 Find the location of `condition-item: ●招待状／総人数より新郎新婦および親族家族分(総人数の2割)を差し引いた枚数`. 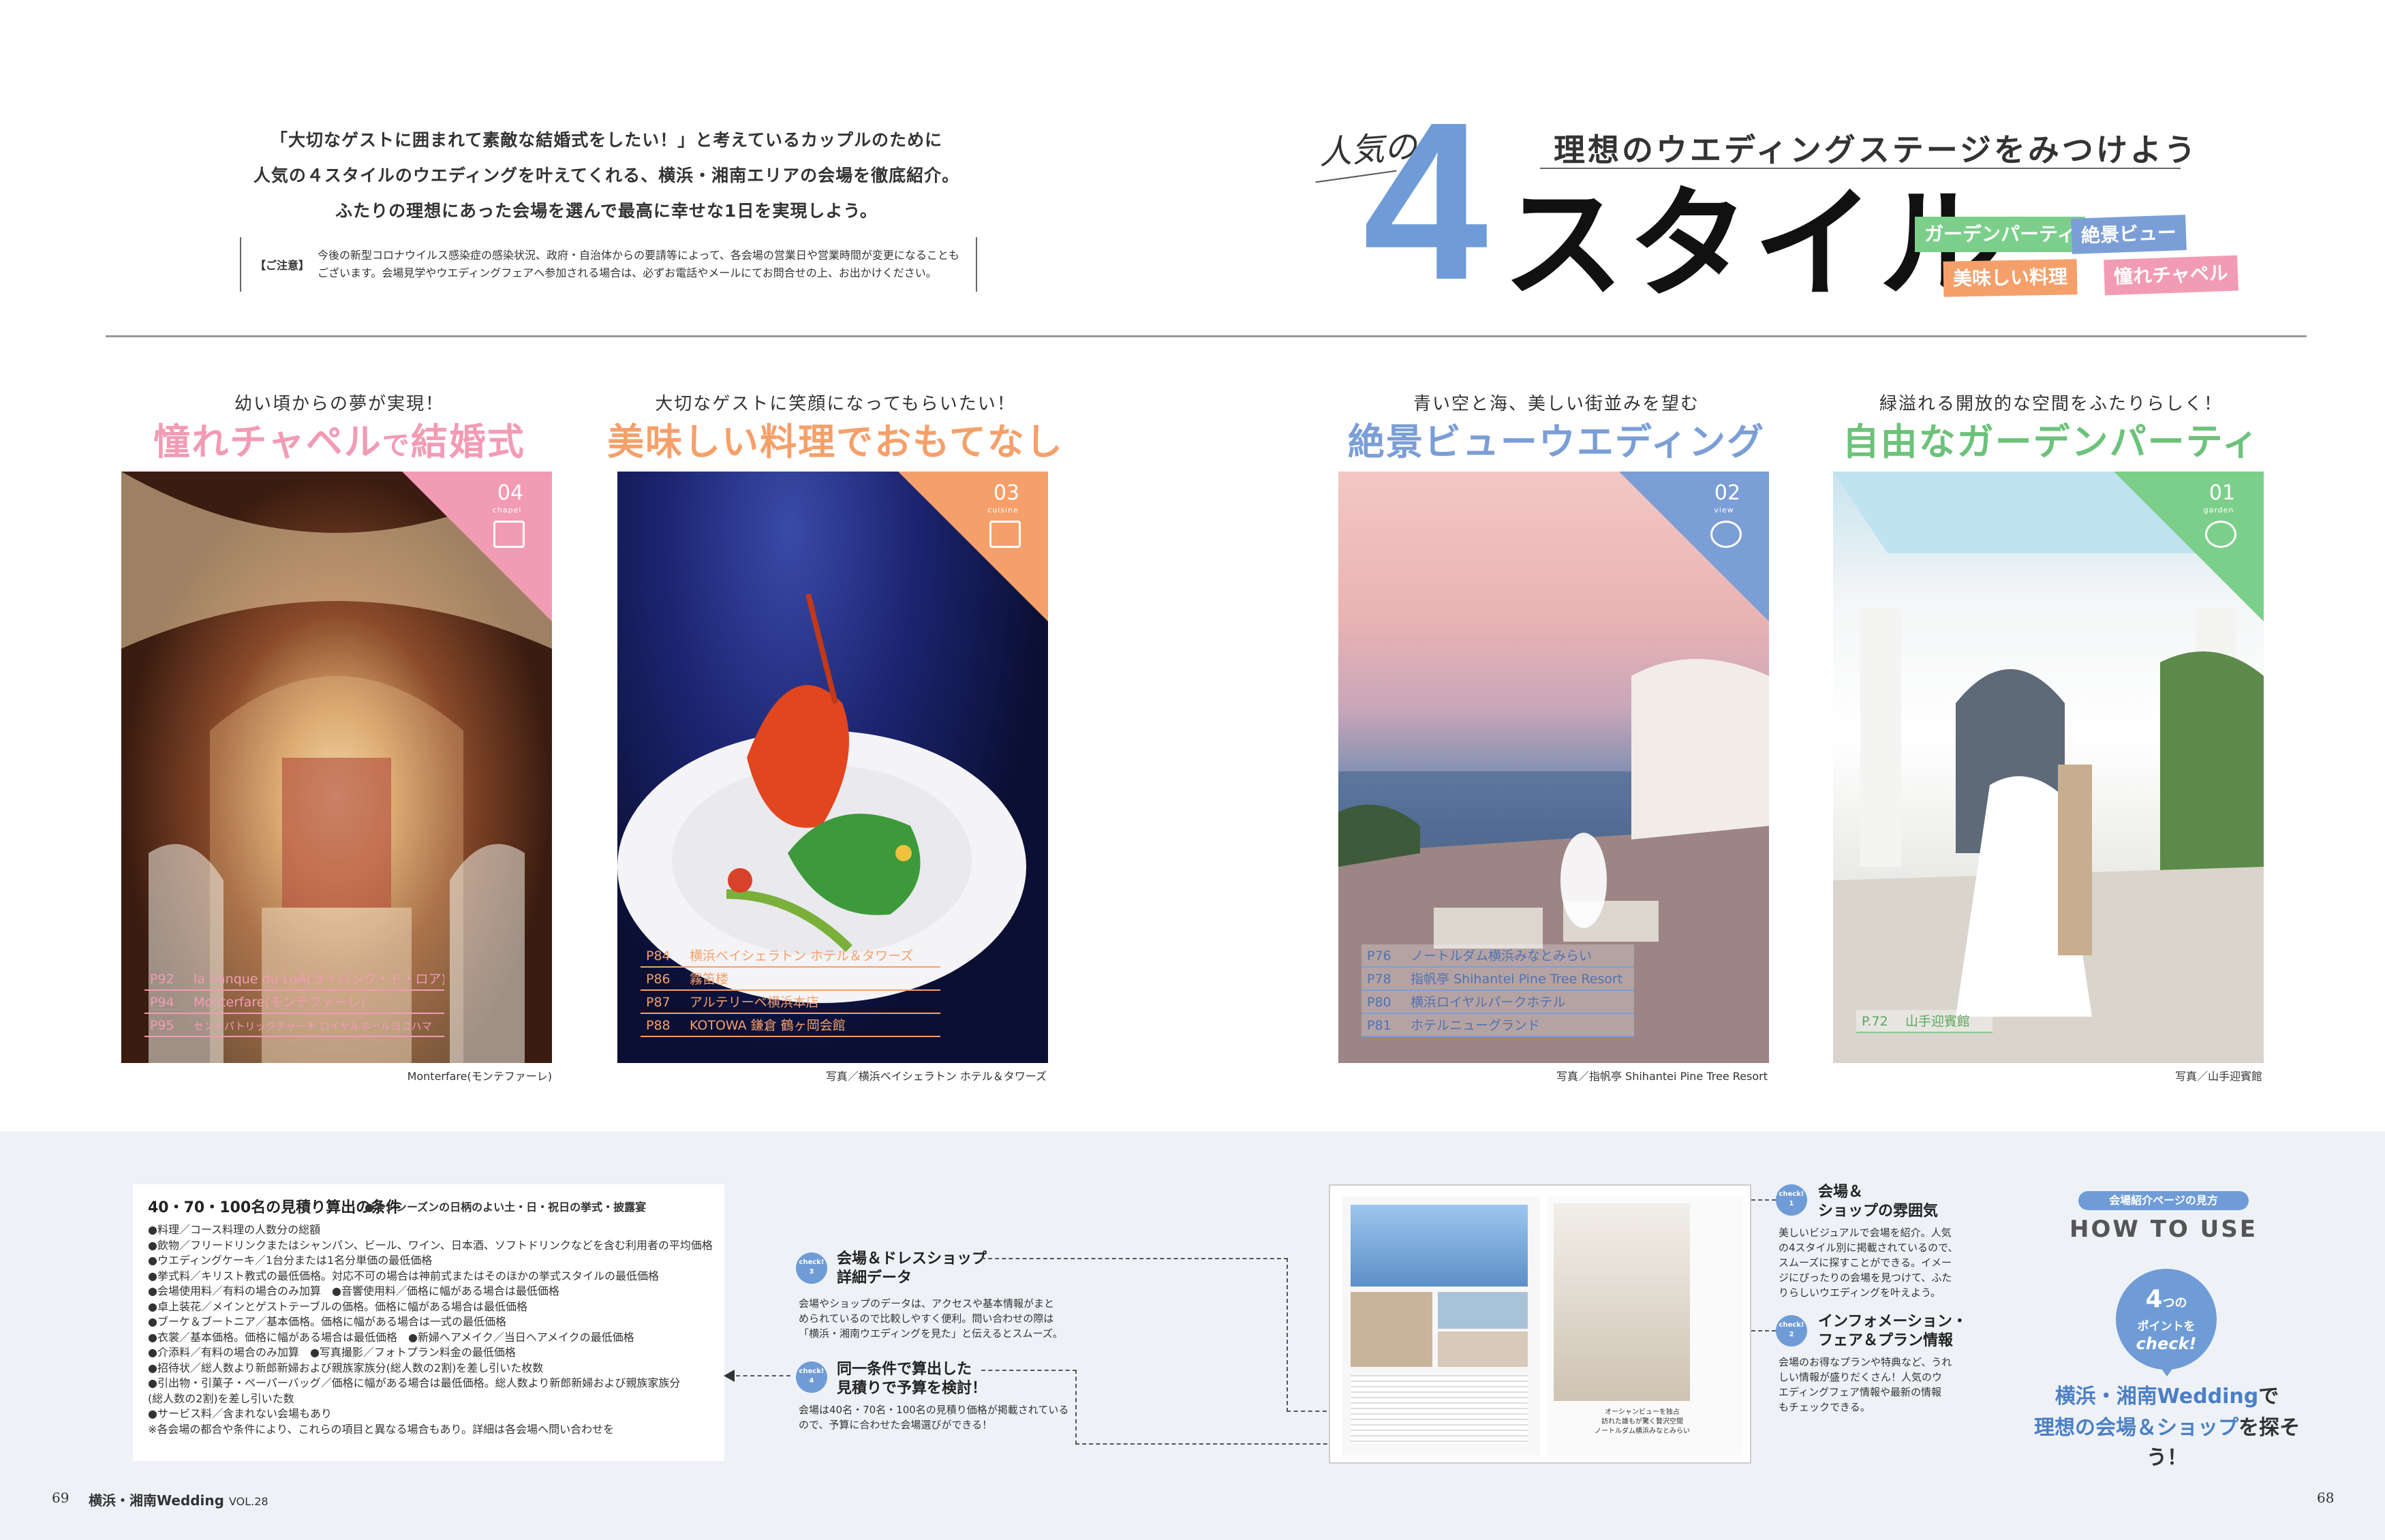

condition-item: ●招待状／総人数より新郎新婦および親族家族分(総人数の2割)を差し引いた枚数 is located at coordinates (346, 1367).